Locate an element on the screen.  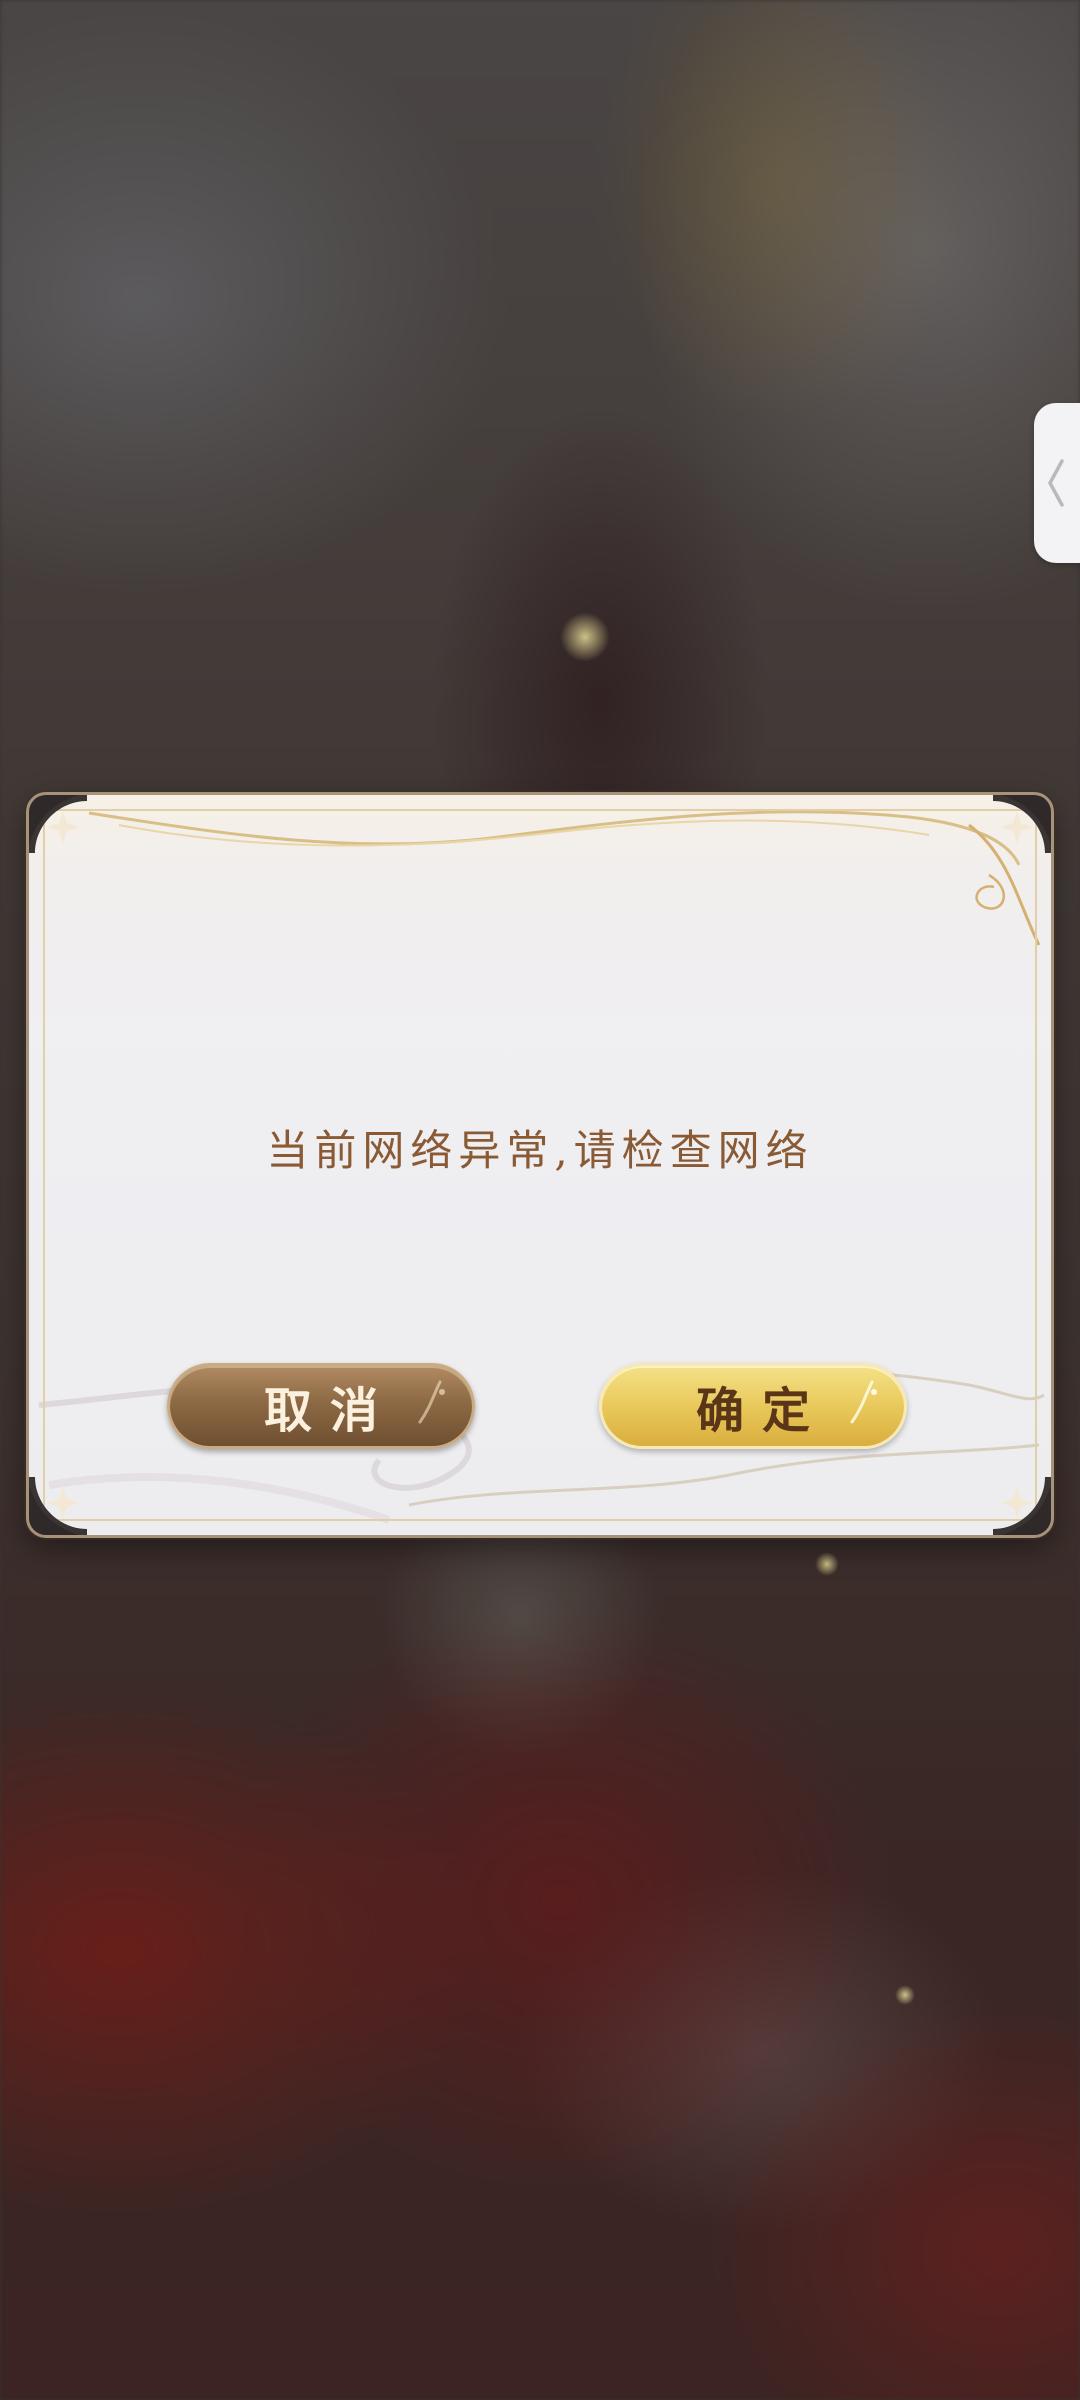
side-drawer-tab is located at coordinates (1057, 483).